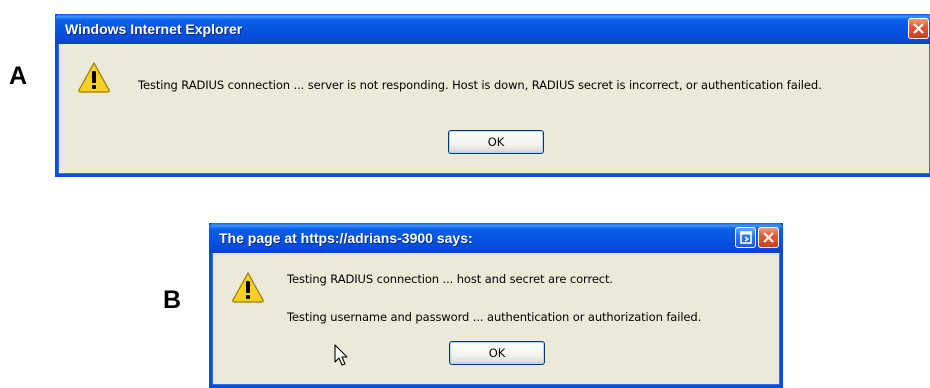 The image size is (930, 388). I want to click on dialog-b-titlebar: The page at https://adrians-3900 says:, so click(496, 238).